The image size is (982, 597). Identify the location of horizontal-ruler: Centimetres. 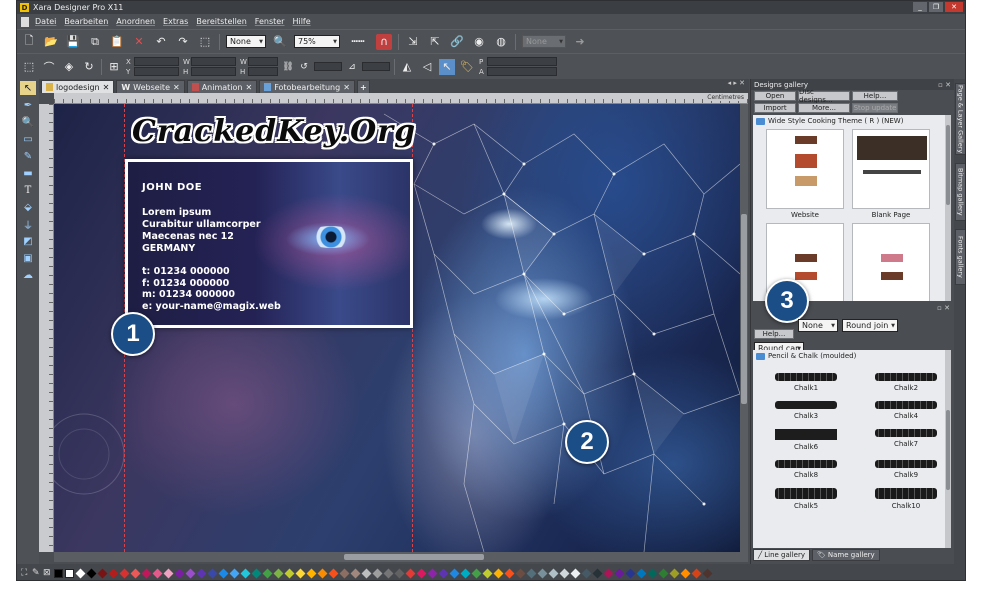
(401, 98).